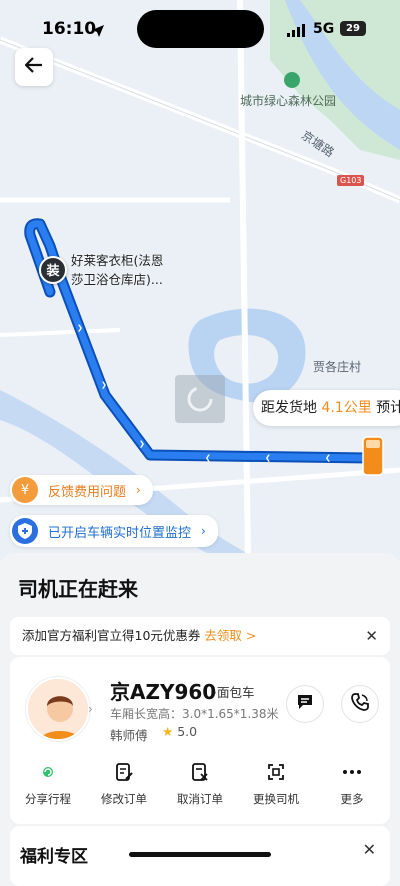 Image resolution: width=400 pixels, height=886 pixels. I want to click on cancel-order-icon, so click(200, 772).